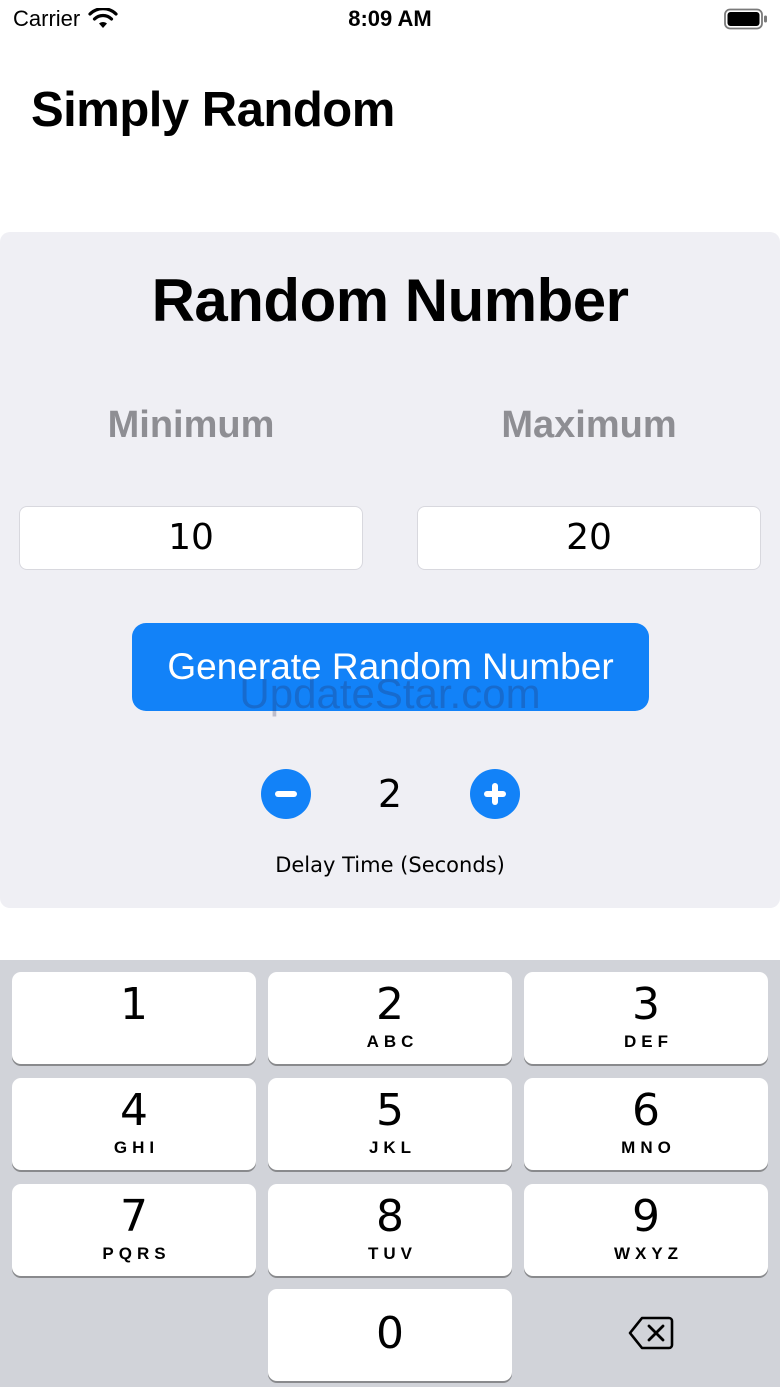 The height and width of the screenshot is (1387, 780). I want to click on status-bar: Carrier 8:09 AM, so click(390, 22).